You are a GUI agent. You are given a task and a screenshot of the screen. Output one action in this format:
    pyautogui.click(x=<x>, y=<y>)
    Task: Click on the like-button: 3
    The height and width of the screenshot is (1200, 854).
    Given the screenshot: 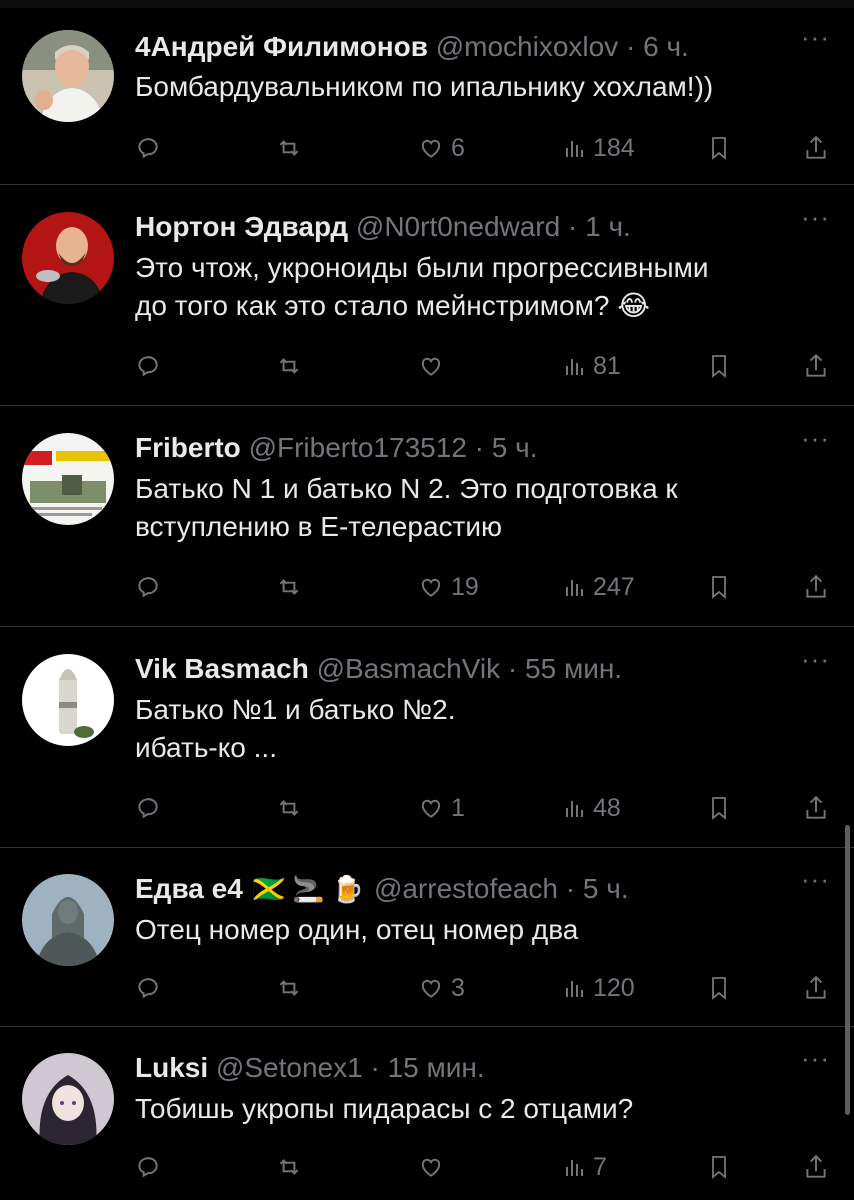 What is the action you would take?
    pyautogui.click(x=441, y=988)
    